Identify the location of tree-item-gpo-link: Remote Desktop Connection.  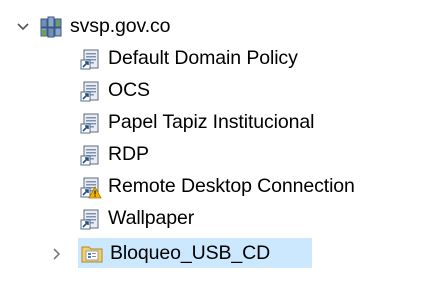
(215, 187).